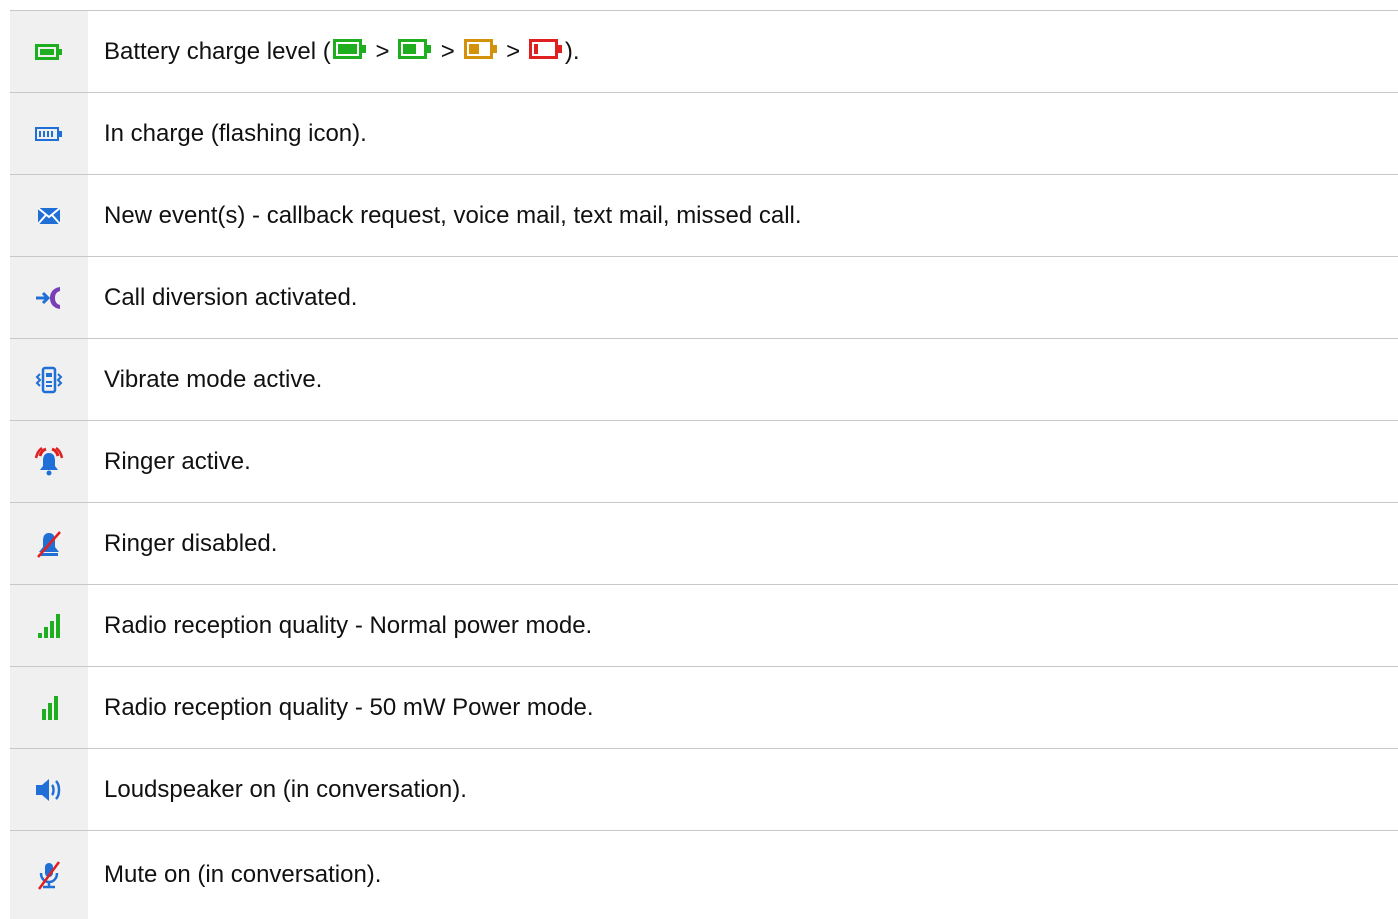  Describe the element at coordinates (743, 51) in the screenshot. I see `row-description: Battery charge level ( > > >).` at that location.